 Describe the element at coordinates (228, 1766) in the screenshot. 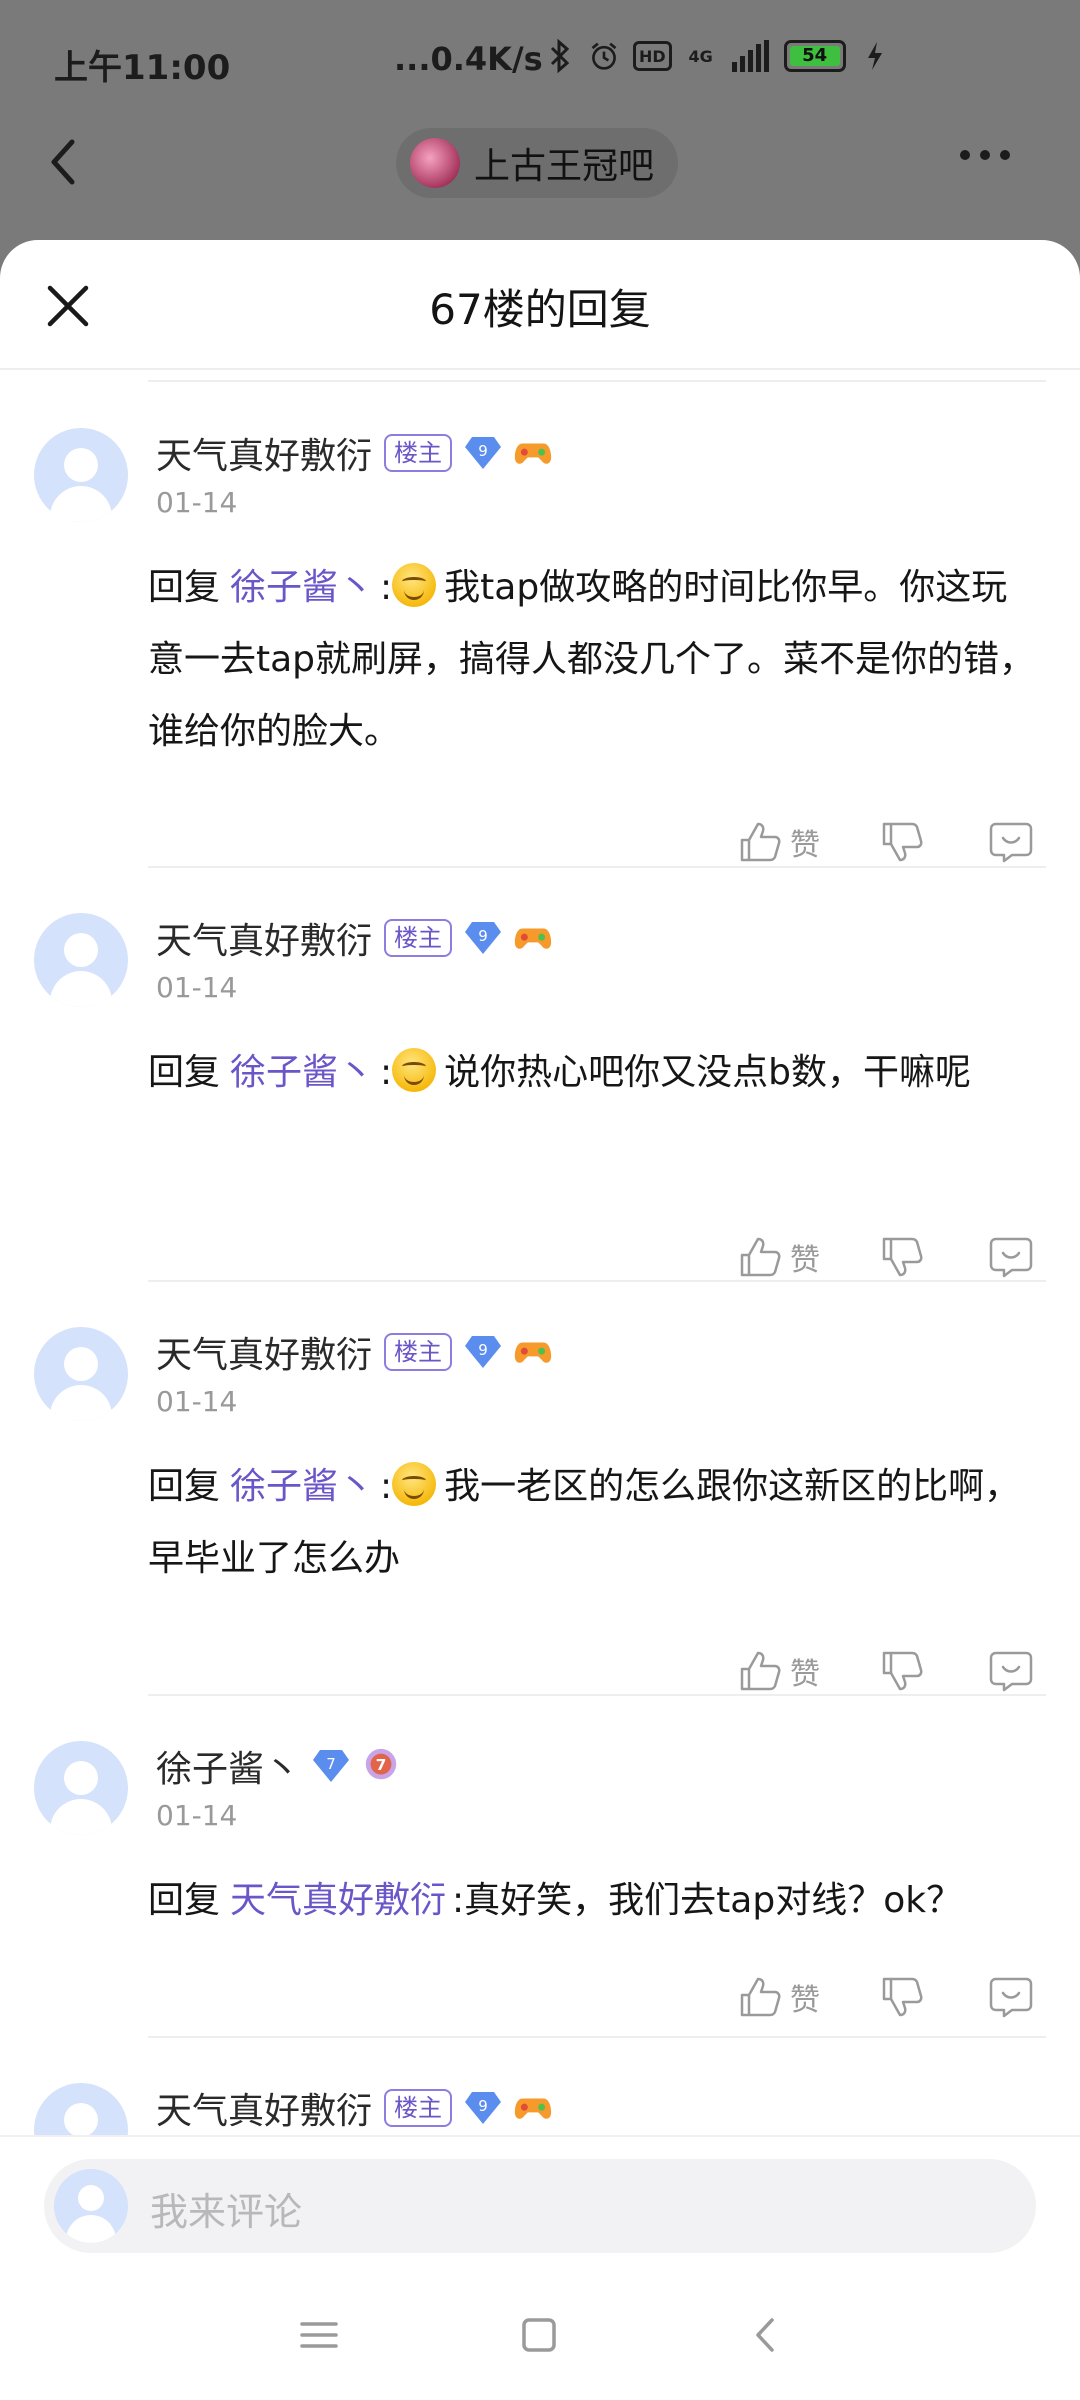

I see `username: 徐子酱丶` at that location.